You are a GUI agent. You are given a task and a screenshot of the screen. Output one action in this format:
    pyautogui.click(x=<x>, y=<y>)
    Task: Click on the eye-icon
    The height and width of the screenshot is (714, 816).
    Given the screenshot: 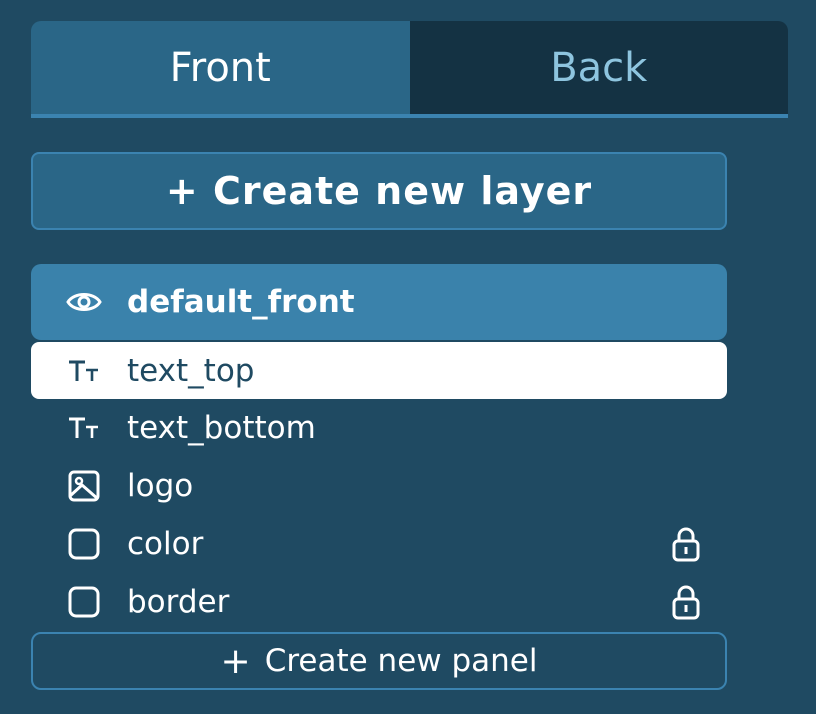 What is the action you would take?
    pyautogui.click(x=84, y=302)
    